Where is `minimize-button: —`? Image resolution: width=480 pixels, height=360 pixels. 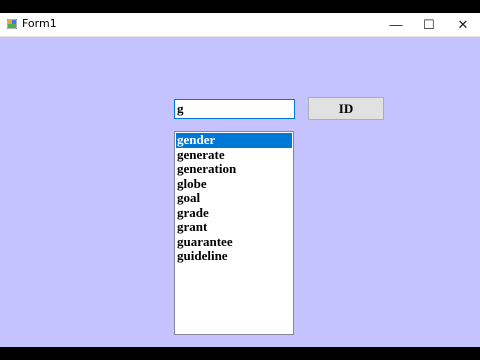 minimize-button: — is located at coordinates (396, 24).